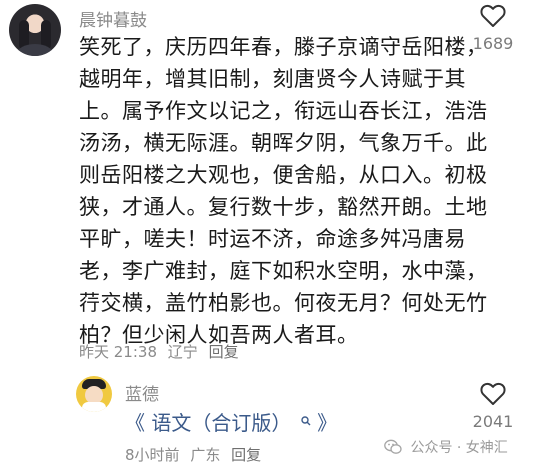 This screenshot has width=533, height=469. I want to click on comment-location: 辽宁, so click(182, 352).